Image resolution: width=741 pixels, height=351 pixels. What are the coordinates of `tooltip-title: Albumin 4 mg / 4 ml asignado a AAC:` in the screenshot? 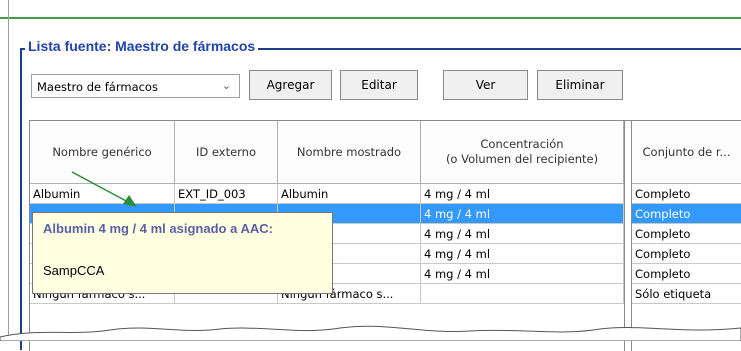 It's located at (158, 228).